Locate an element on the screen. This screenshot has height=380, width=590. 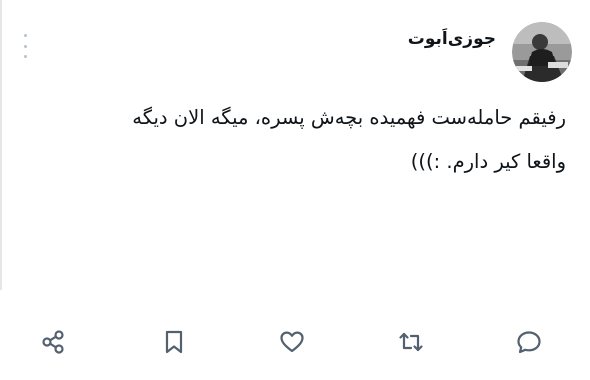
more-options-icon is located at coordinates (25, 46).